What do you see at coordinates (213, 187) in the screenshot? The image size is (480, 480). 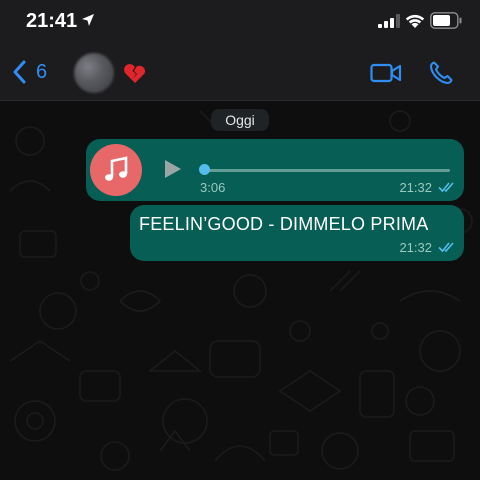 I see `audio-duration: 3:06` at bounding box center [213, 187].